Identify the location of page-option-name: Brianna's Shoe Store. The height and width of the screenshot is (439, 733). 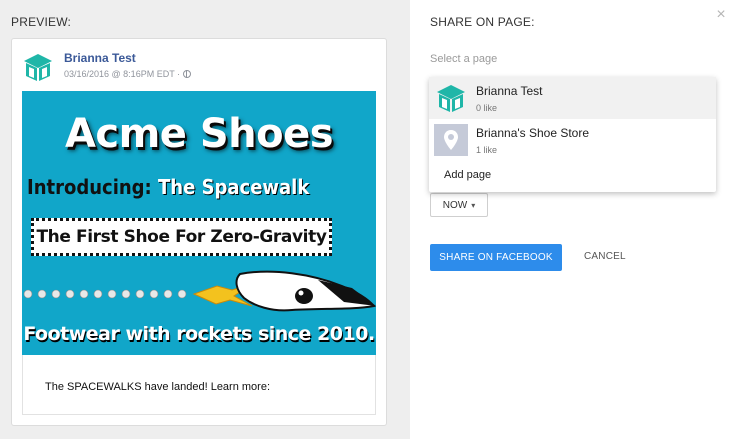
(533, 133).